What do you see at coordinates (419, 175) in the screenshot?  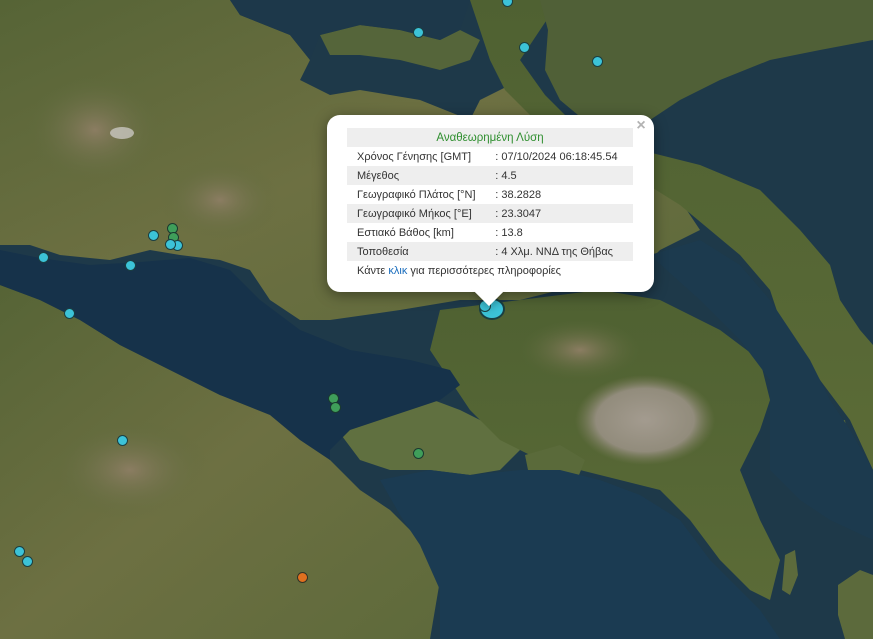 I see `info-label: Μέγεθος` at bounding box center [419, 175].